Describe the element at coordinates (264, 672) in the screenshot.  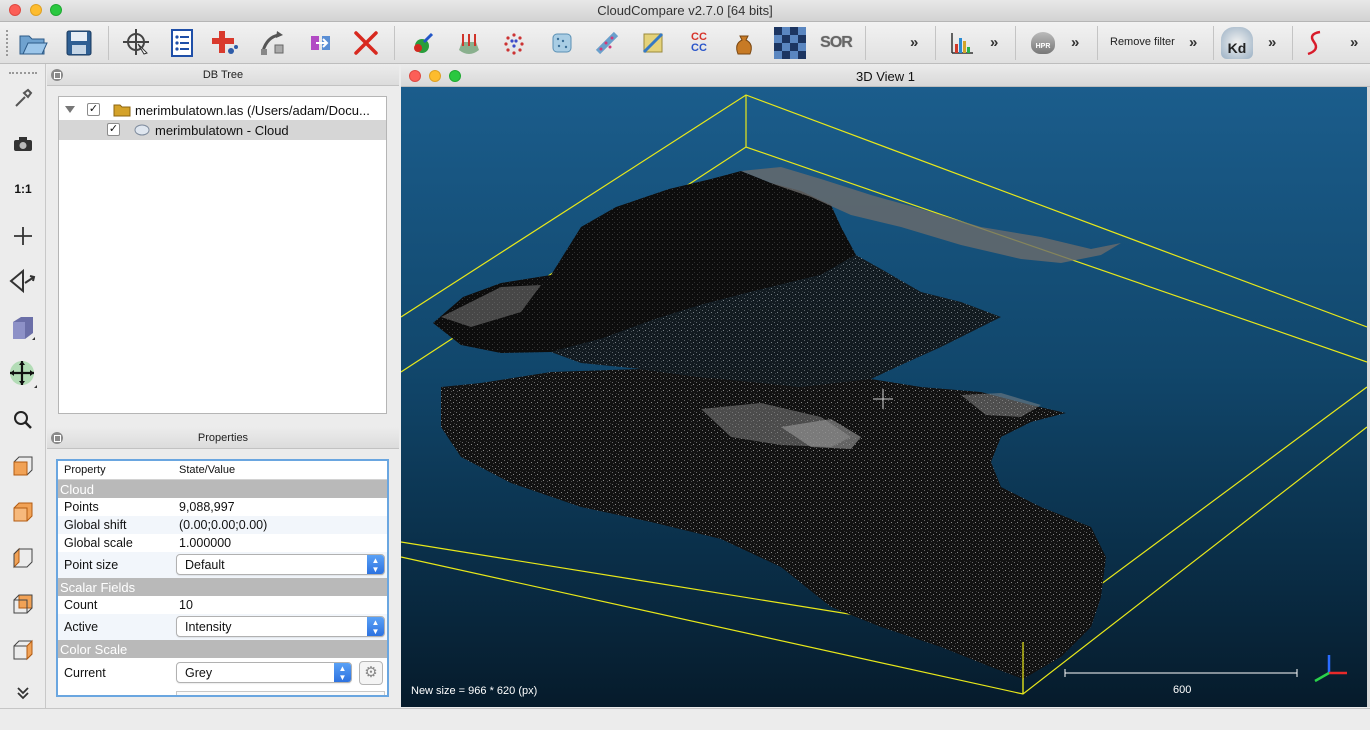
I see `color-scale-combo: Grey ▲ ▼` at that location.